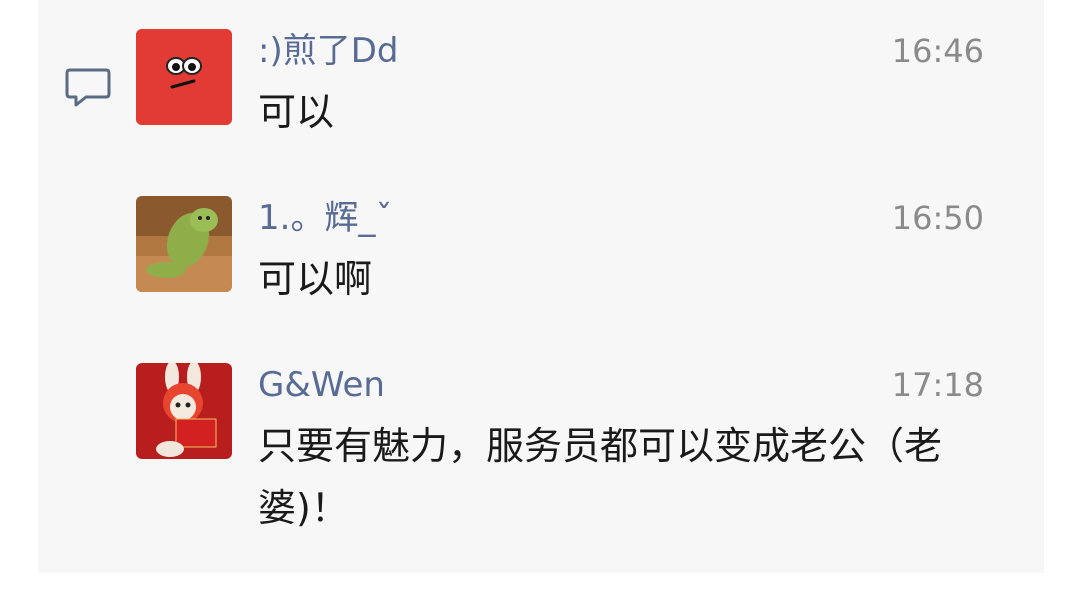  I want to click on red-face-icon, so click(184, 77).